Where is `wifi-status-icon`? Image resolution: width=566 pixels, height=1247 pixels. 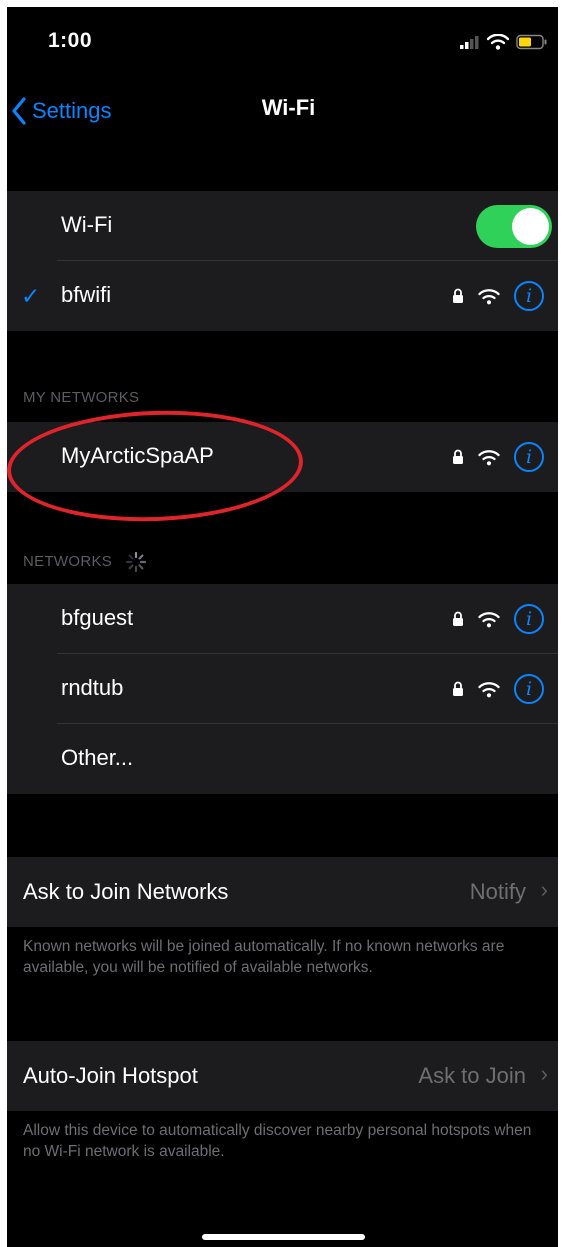
wifi-status-icon is located at coordinates (498, 42).